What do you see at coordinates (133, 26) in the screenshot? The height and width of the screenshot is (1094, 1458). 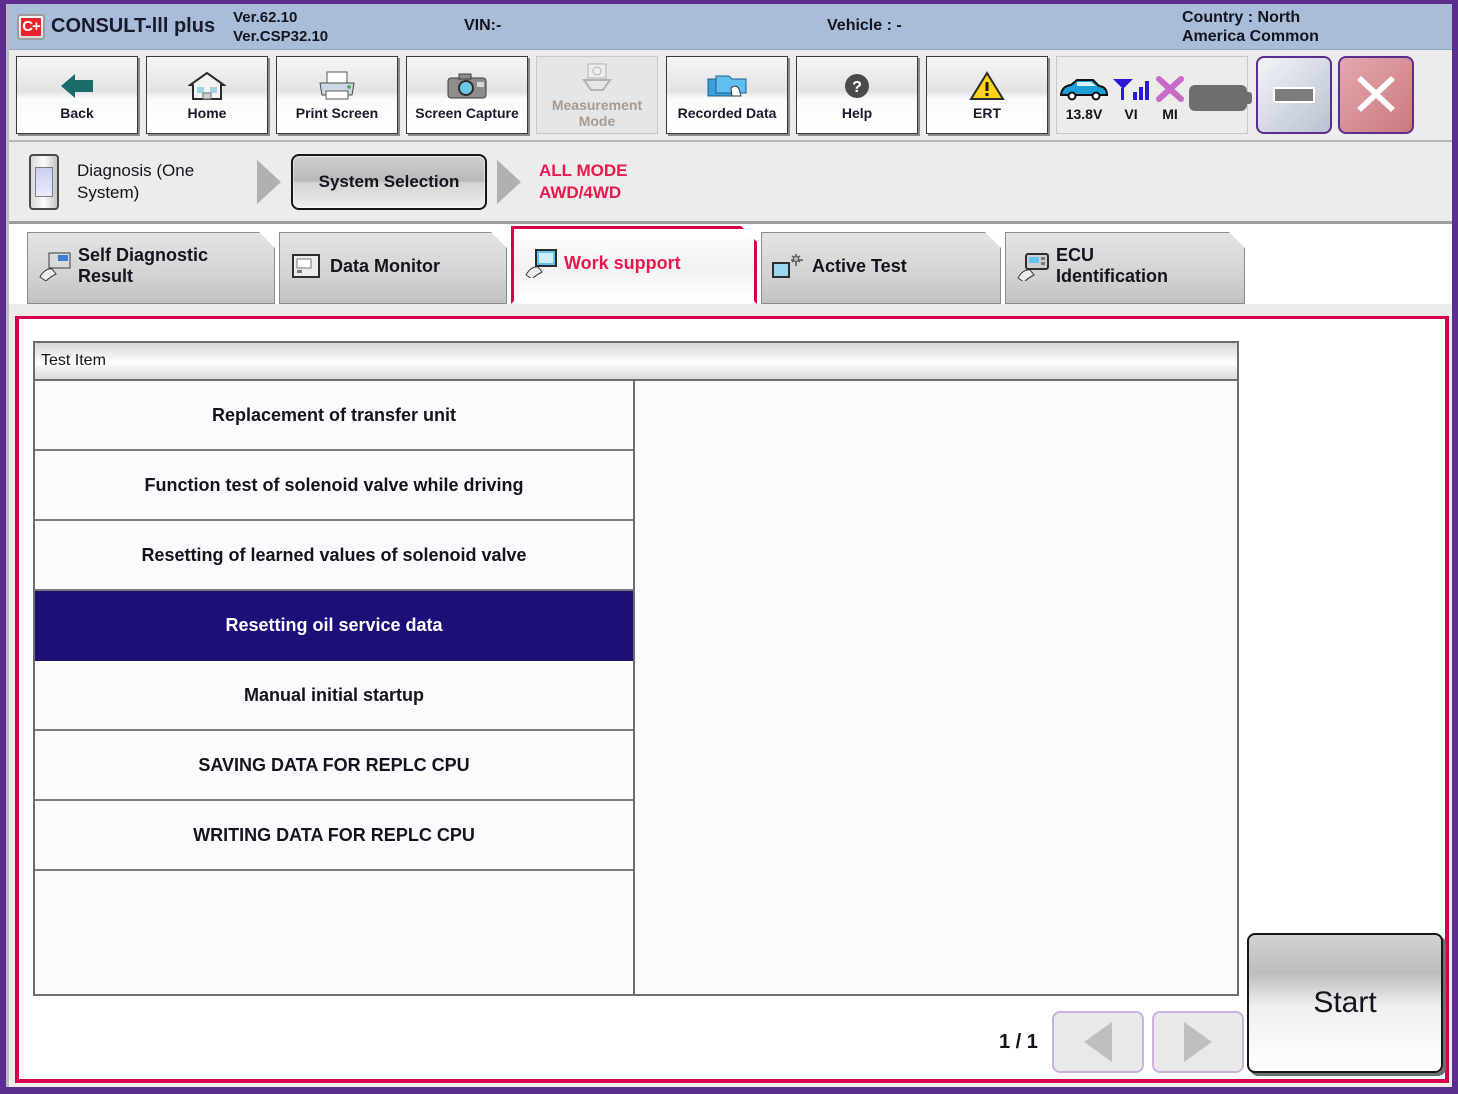 I see `app-title: CONSULT-lll plus` at bounding box center [133, 26].